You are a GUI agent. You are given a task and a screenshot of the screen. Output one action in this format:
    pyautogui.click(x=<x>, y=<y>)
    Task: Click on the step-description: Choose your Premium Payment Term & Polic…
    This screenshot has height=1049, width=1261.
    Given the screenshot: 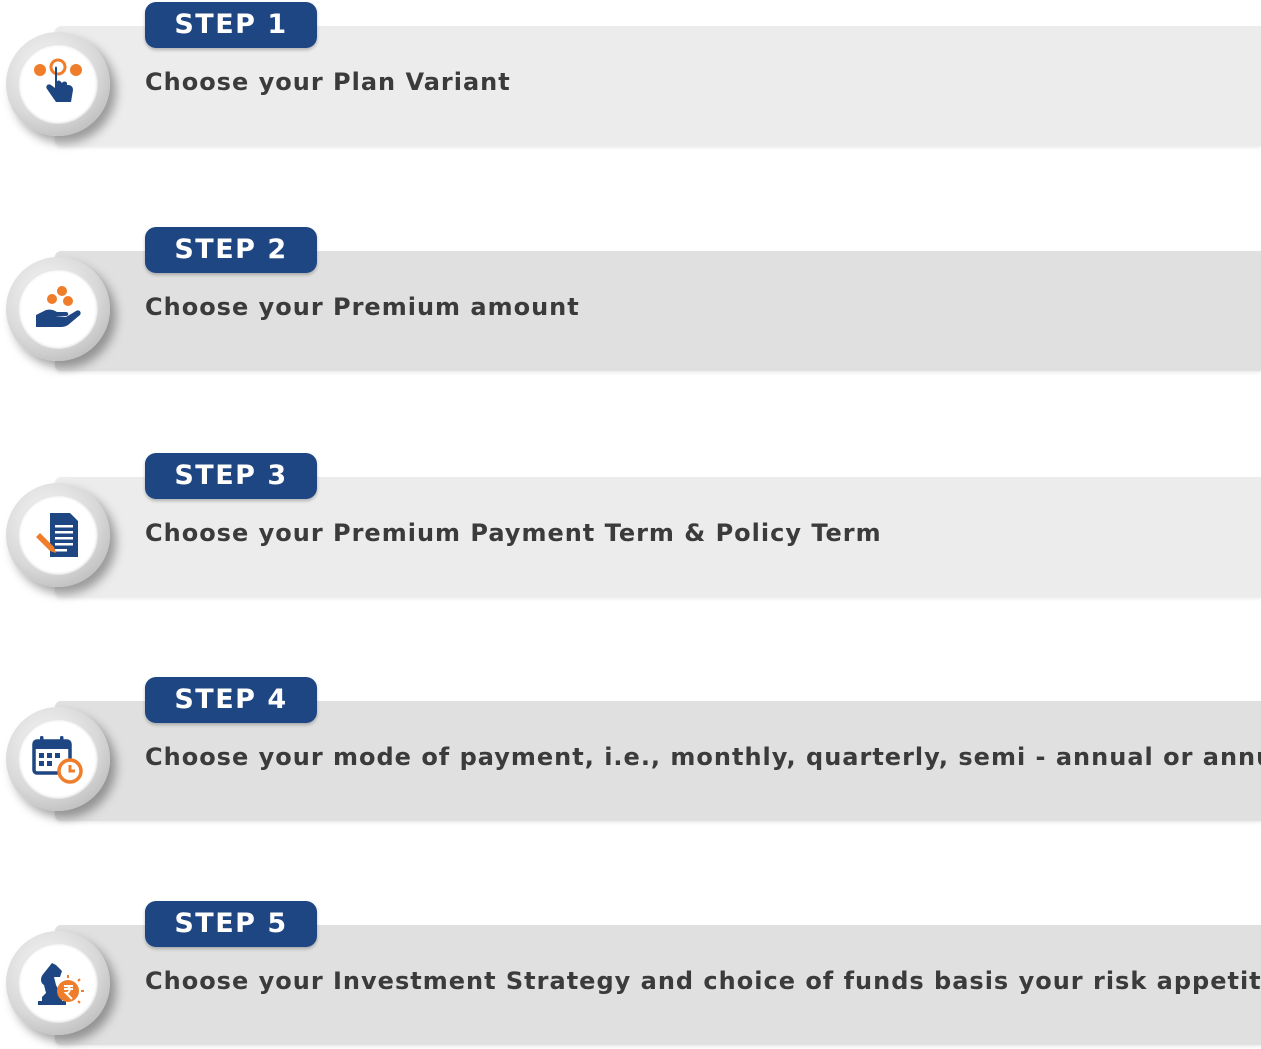 What is the action you would take?
    pyautogui.click(x=513, y=533)
    